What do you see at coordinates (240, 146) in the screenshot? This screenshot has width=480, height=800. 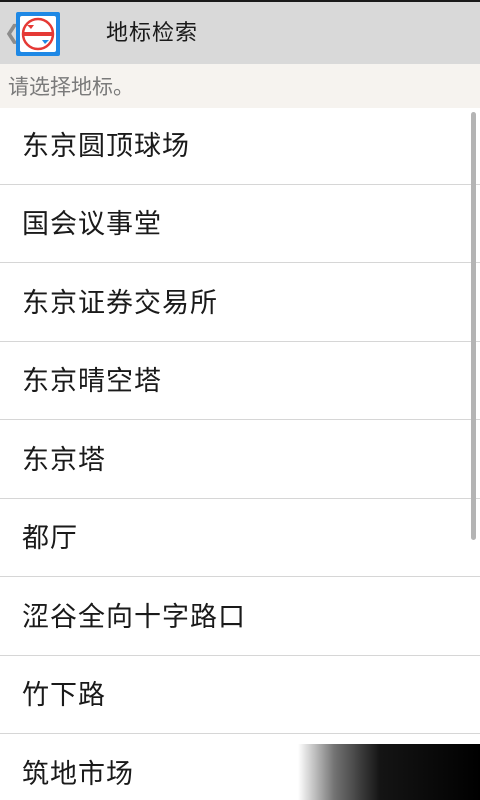 I see `list-item: 东京圆顶球场` at bounding box center [240, 146].